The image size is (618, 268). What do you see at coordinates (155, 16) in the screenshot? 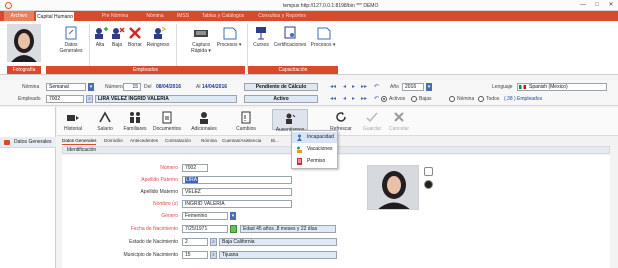
I see `tab-nomina: Nómina` at bounding box center [155, 16].